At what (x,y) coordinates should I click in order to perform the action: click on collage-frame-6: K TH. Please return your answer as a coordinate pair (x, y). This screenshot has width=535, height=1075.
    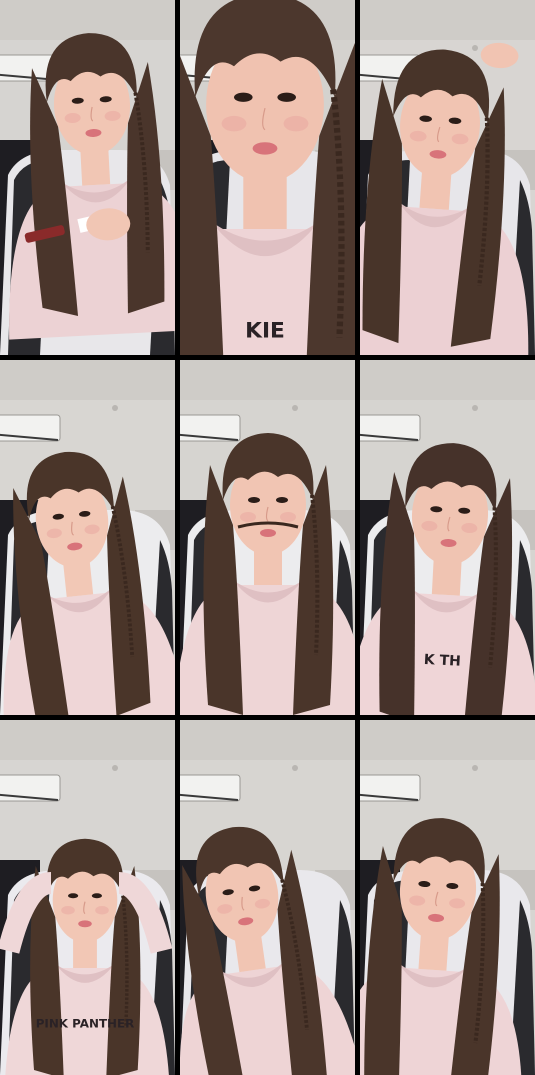
    Looking at the image, I should click on (447, 537).